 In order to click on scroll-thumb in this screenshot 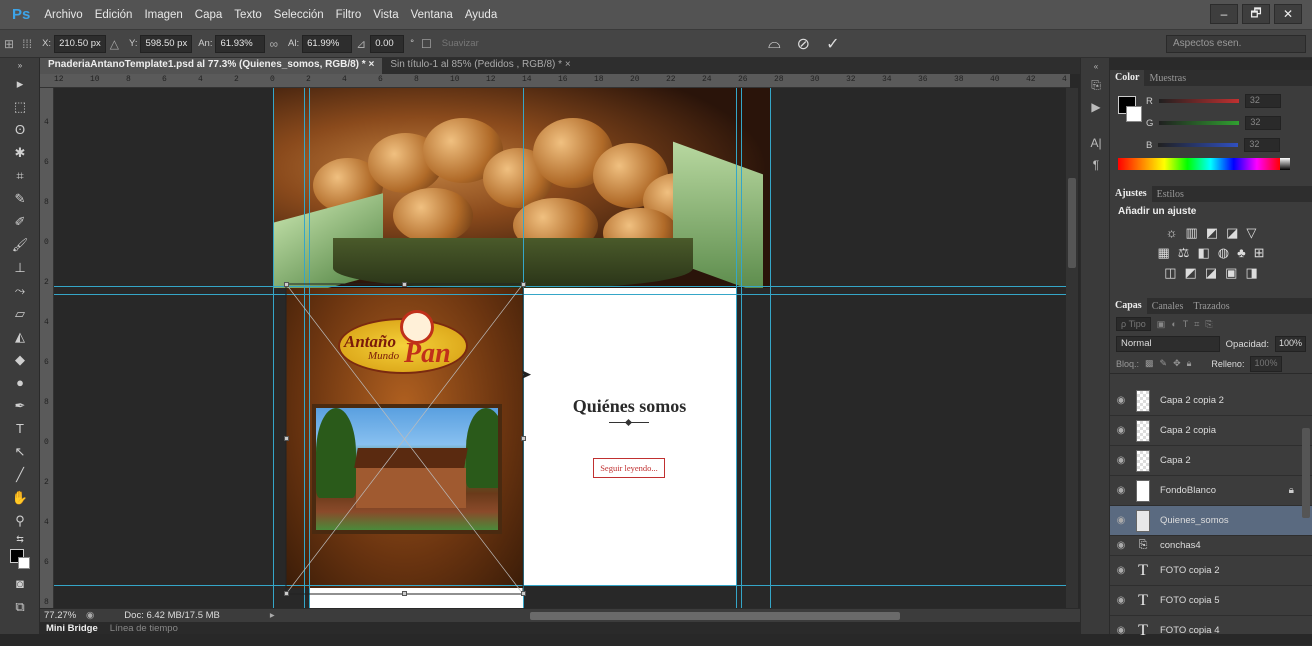, I will do `click(1072, 223)`.